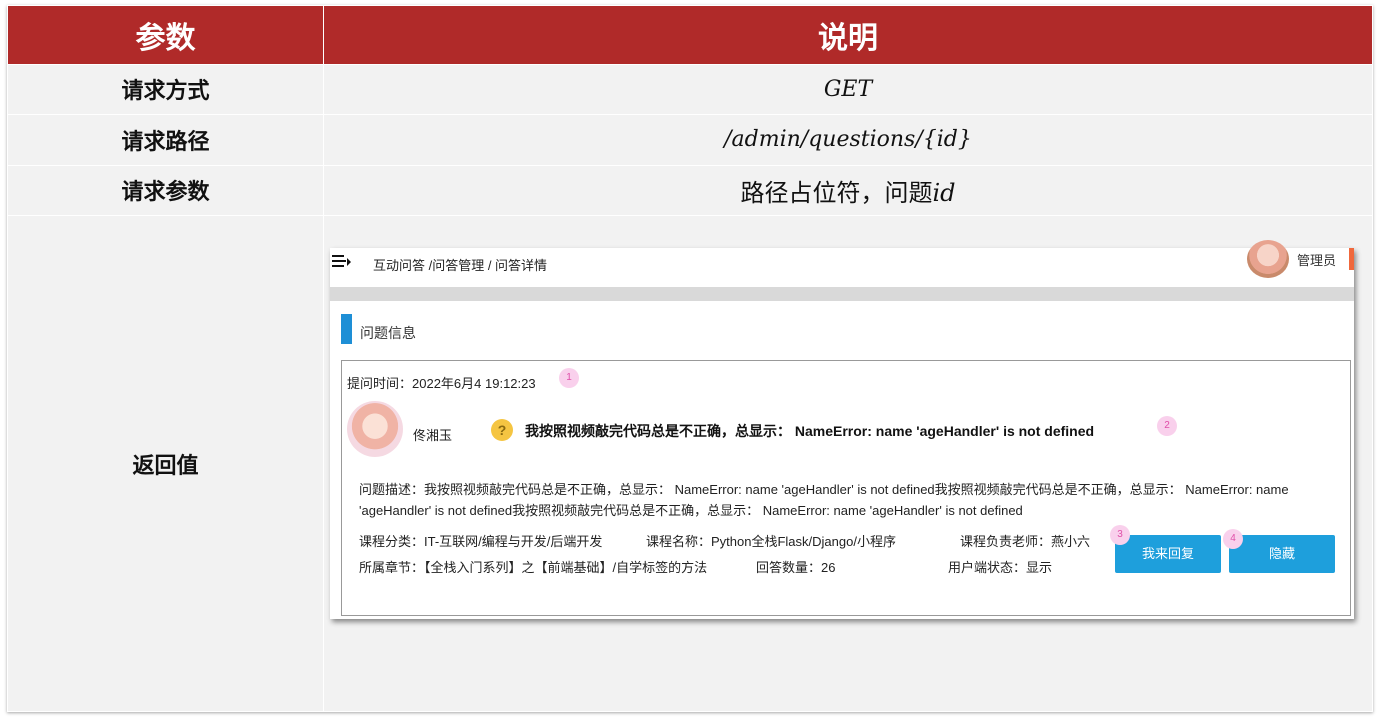 This screenshot has height=726, width=1380. What do you see at coordinates (165, 140) in the screenshot?
I see `path-label: 请求路径` at bounding box center [165, 140].